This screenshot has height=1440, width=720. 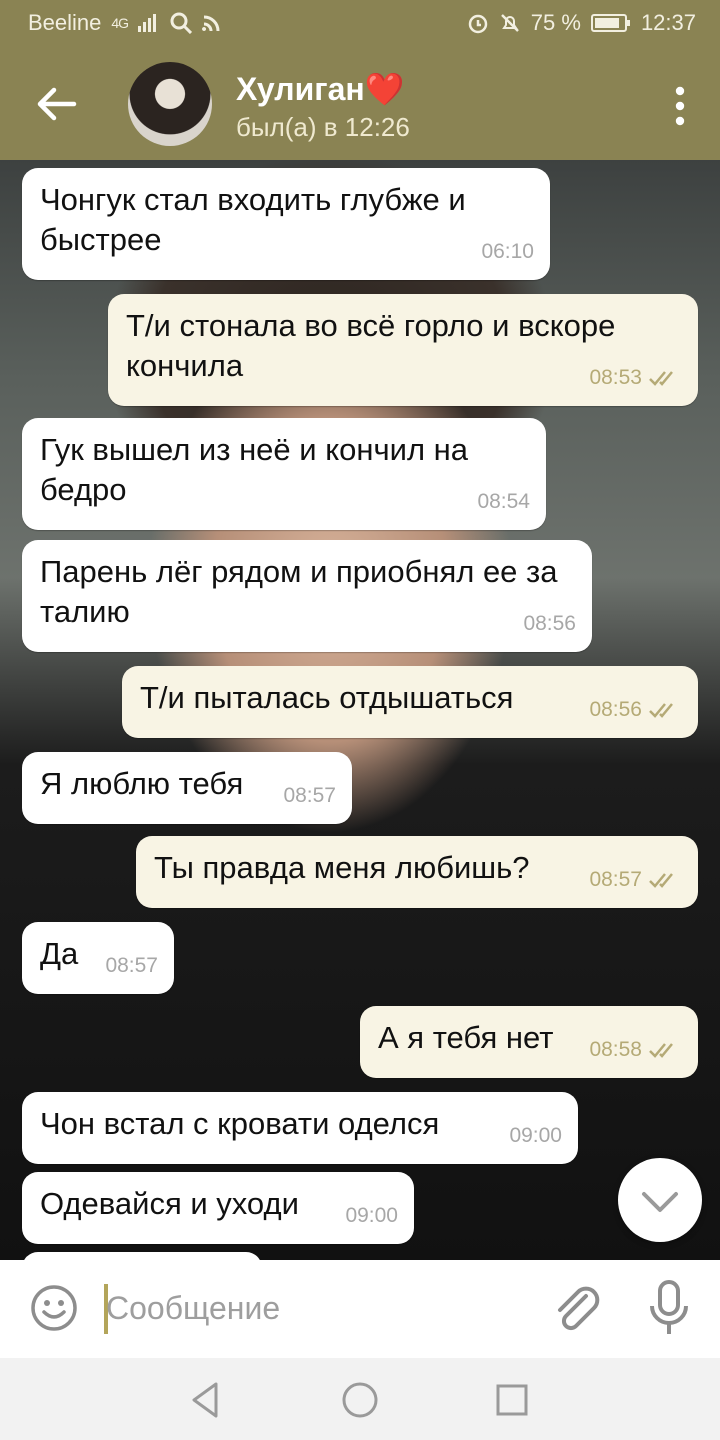 I want to click on search-icon, so click(x=181, y=23).